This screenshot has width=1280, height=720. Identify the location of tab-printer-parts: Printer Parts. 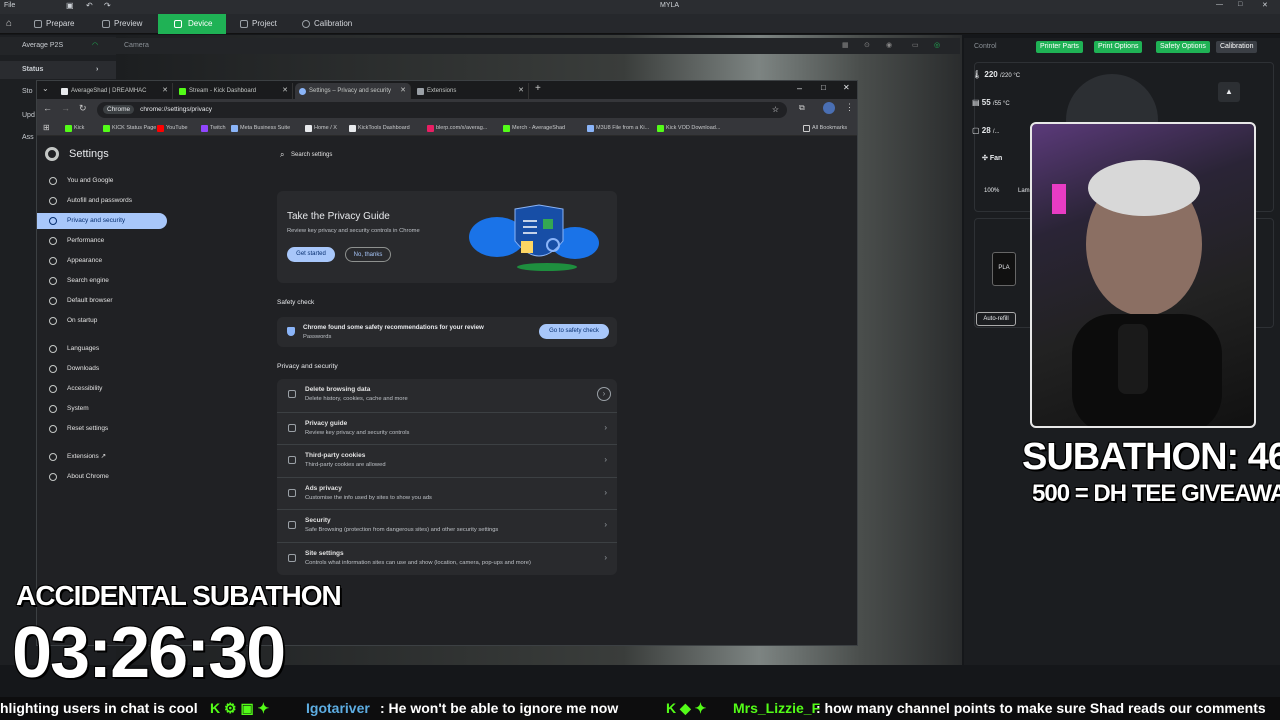
(1059, 47).